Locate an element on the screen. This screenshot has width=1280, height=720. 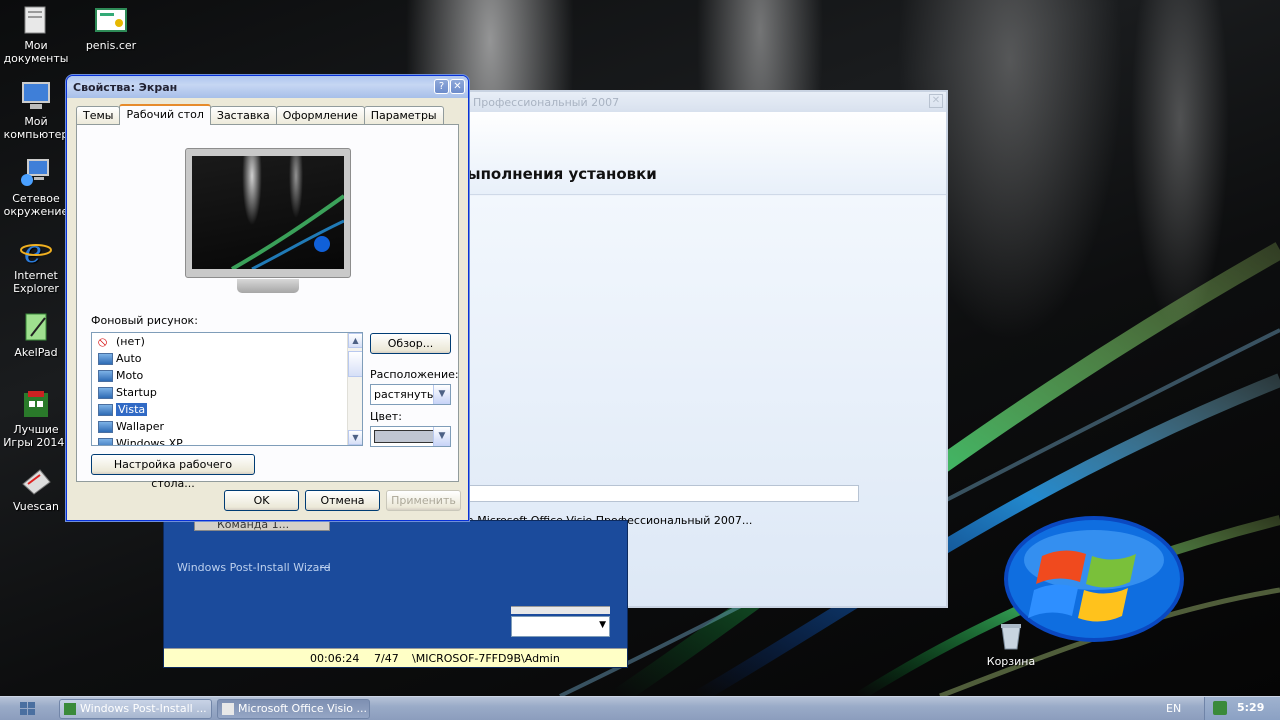
desktop-icon-internet-explorer: e Internet Explorer is located at coordinates (36, 264).